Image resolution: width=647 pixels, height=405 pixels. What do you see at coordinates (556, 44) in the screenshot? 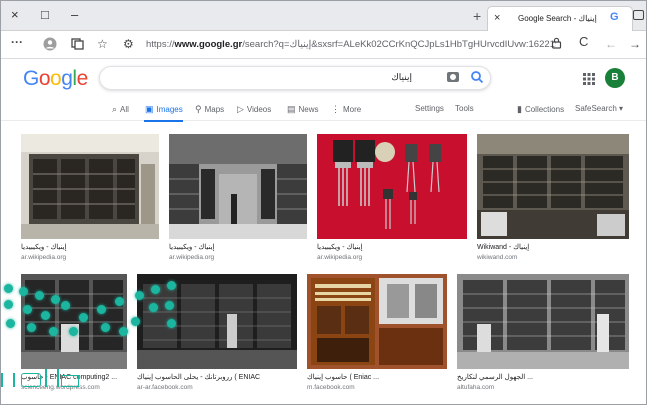
I see `lock-icon` at bounding box center [556, 44].